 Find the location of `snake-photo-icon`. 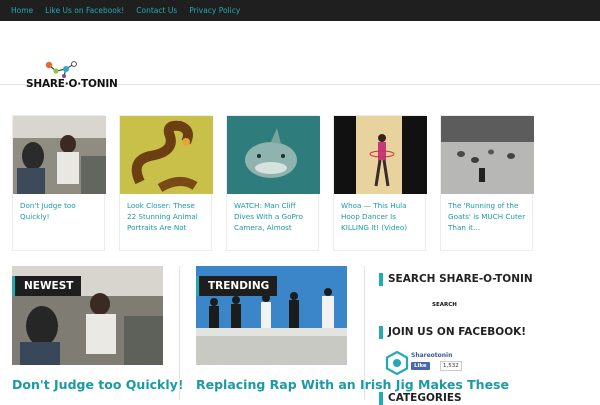

snake-photo-icon is located at coordinates (166, 155).